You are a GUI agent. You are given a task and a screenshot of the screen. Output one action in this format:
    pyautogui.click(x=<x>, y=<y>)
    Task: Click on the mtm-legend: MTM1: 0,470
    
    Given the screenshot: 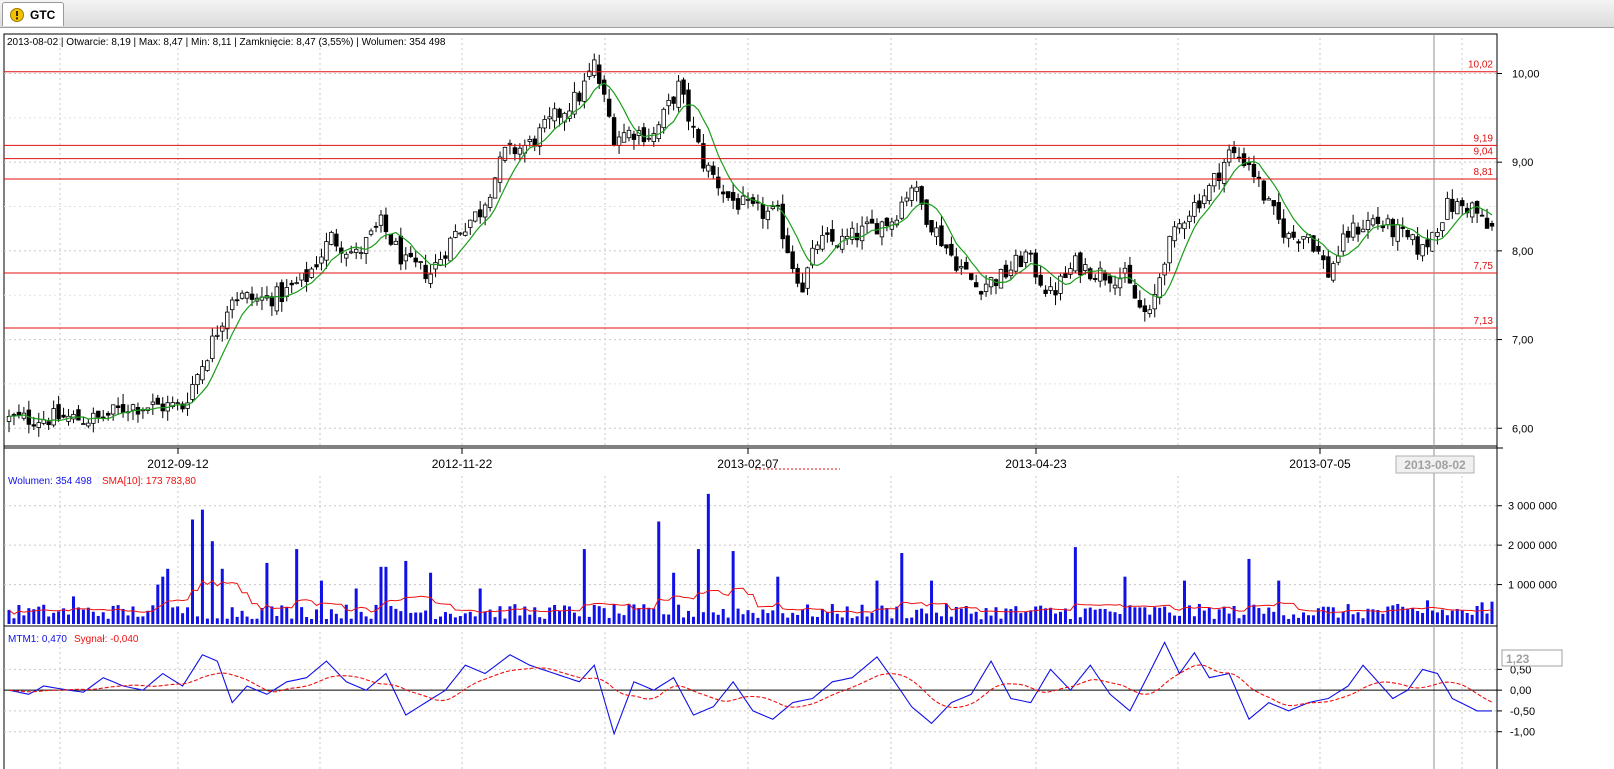 What is the action you would take?
    pyautogui.click(x=37, y=639)
    